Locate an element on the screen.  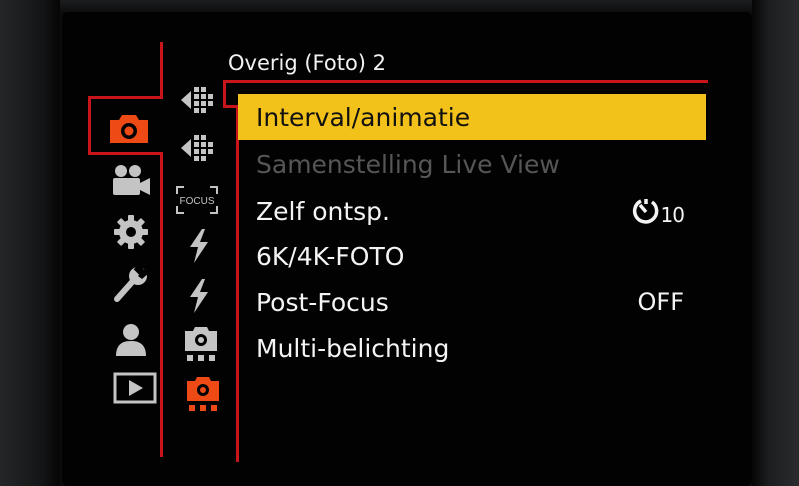
camera-body-right is located at coordinates (775, 243).